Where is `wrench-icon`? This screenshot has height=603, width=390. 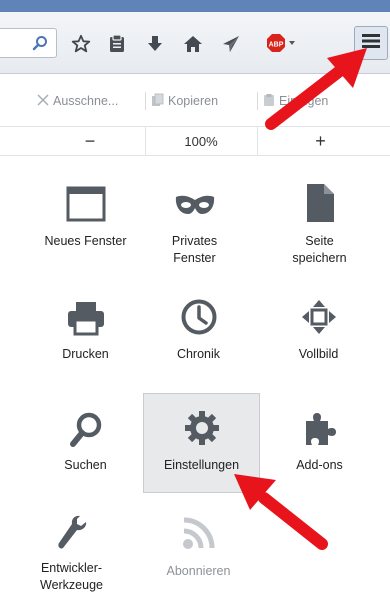
wrench-icon is located at coordinates (71, 533).